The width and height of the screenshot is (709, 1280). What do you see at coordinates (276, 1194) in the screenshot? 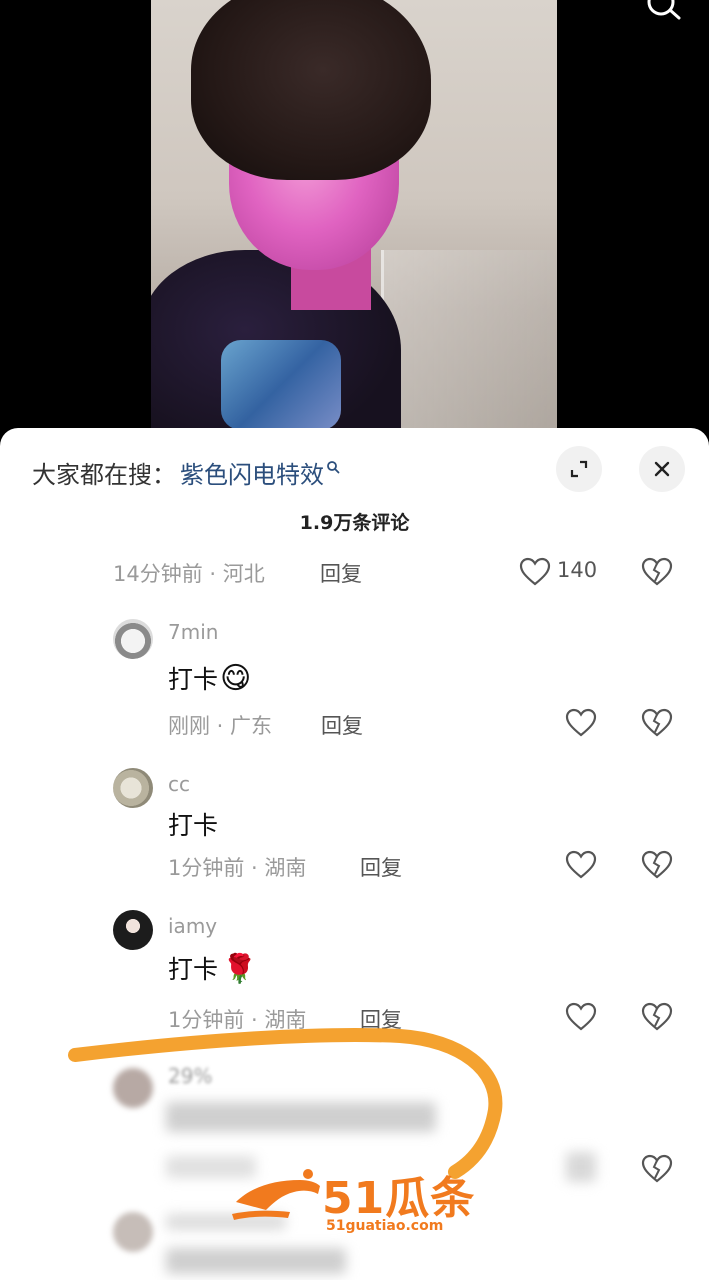
I see `watermark-logo-icon` at bounding box center [276, 1194].